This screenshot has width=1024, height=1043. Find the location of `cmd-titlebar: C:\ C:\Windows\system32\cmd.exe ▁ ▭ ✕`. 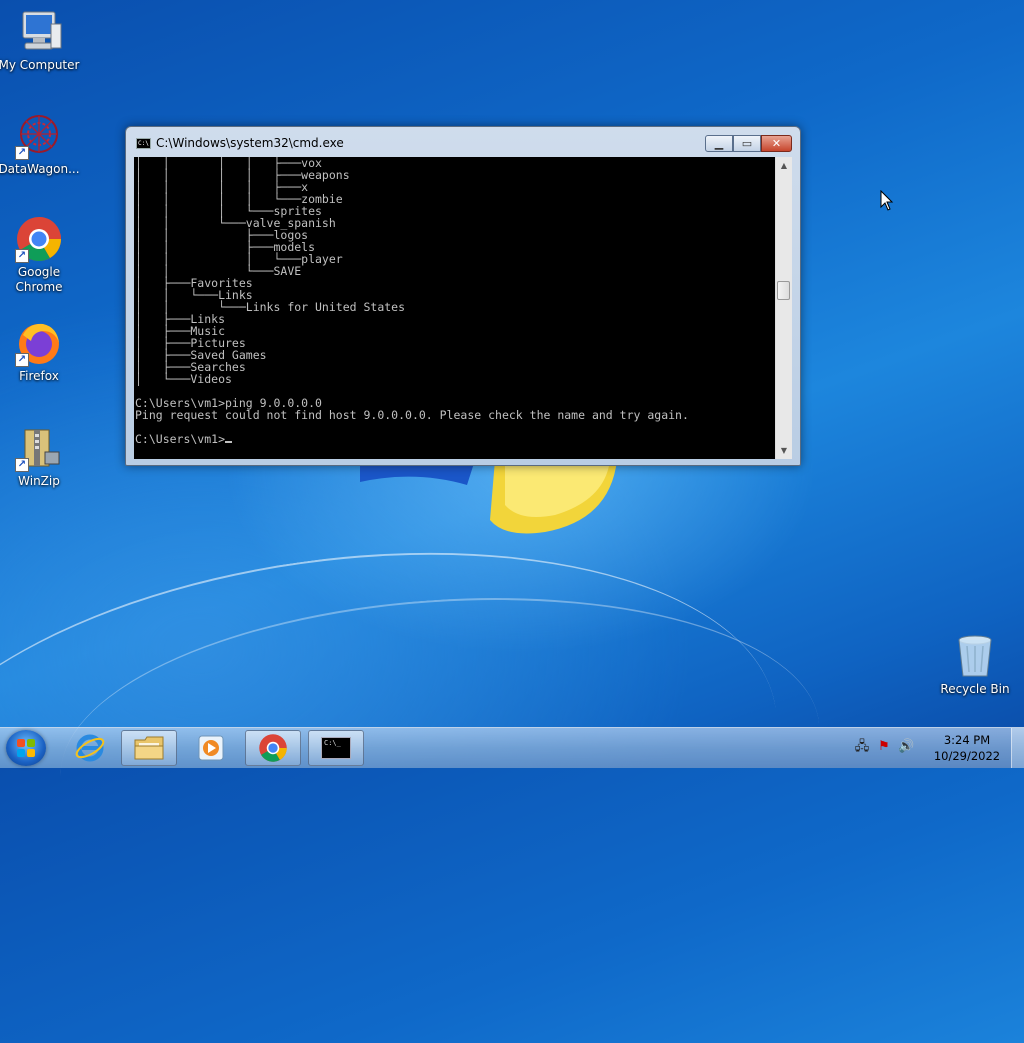

cmd-titlebar: C:\ C:\Windows\system32\cmd.exe ▁ ▭ ✕ is located at coordinates (463, 142).